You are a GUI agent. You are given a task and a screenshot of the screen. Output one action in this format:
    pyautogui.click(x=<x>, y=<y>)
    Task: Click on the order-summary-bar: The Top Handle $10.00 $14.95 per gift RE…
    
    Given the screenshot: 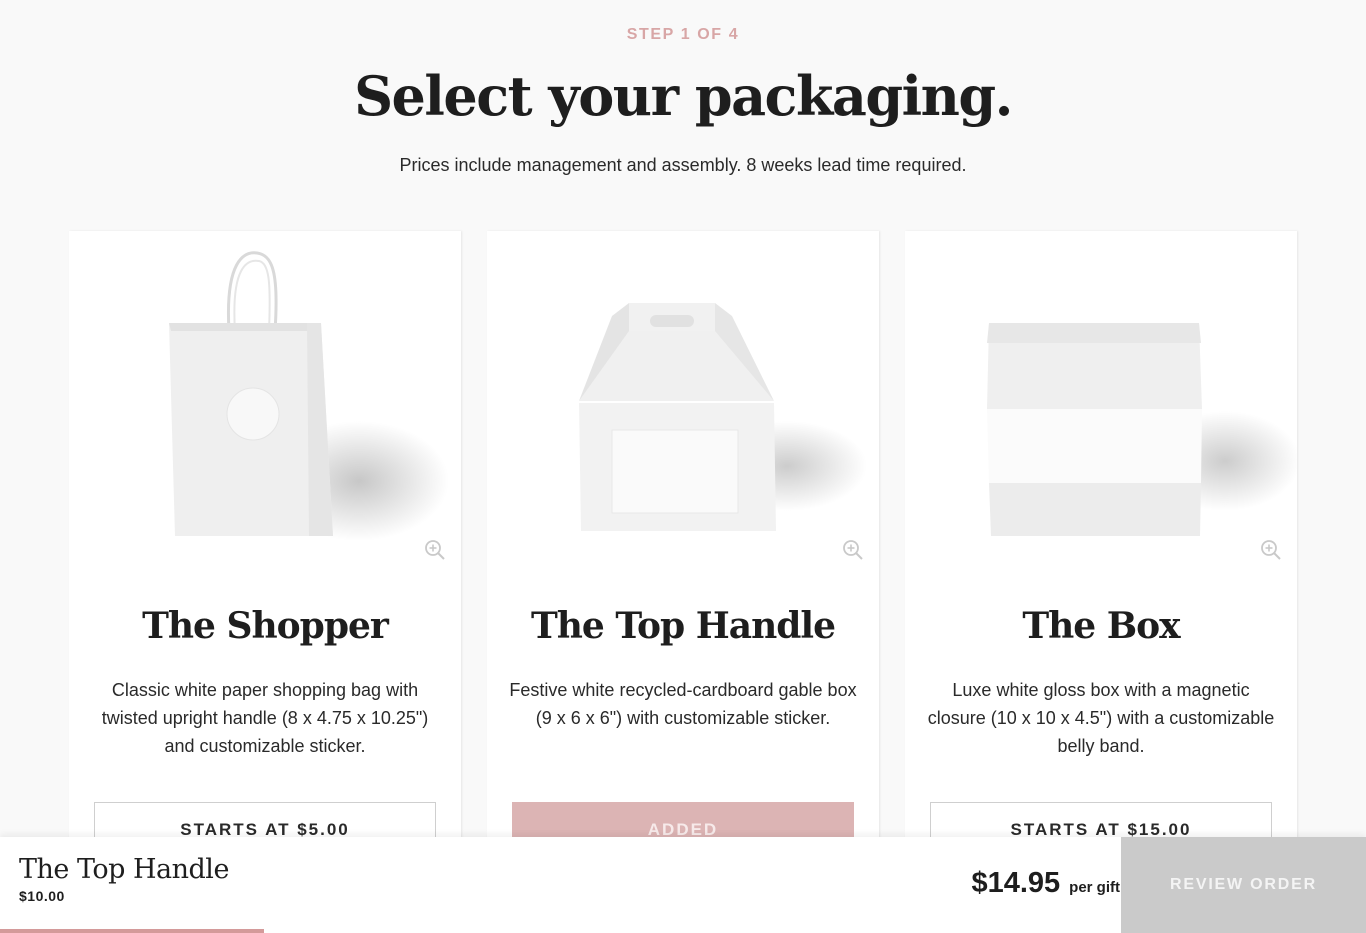 What is the action you would take?
    pyautogui.click(x=683, y=885)
    